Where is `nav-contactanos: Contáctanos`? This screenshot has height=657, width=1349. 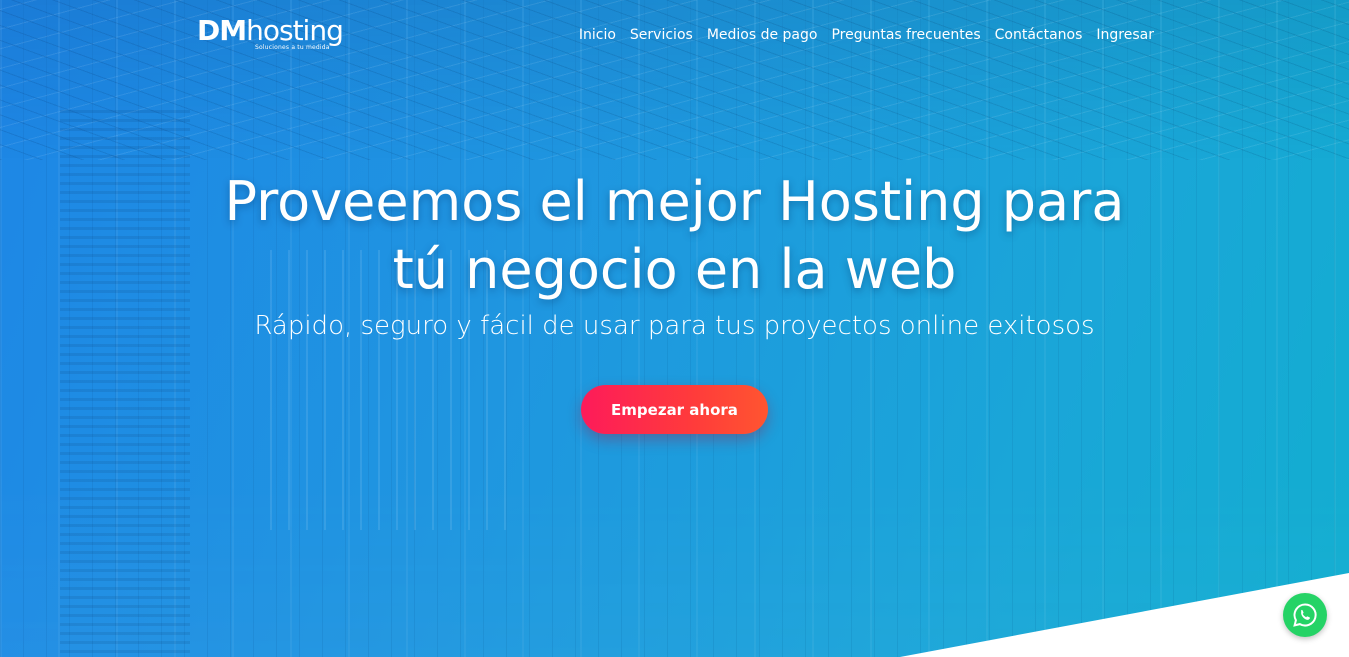
nav-contactanos: Contáctanos is located at coordinates (1039, 35).